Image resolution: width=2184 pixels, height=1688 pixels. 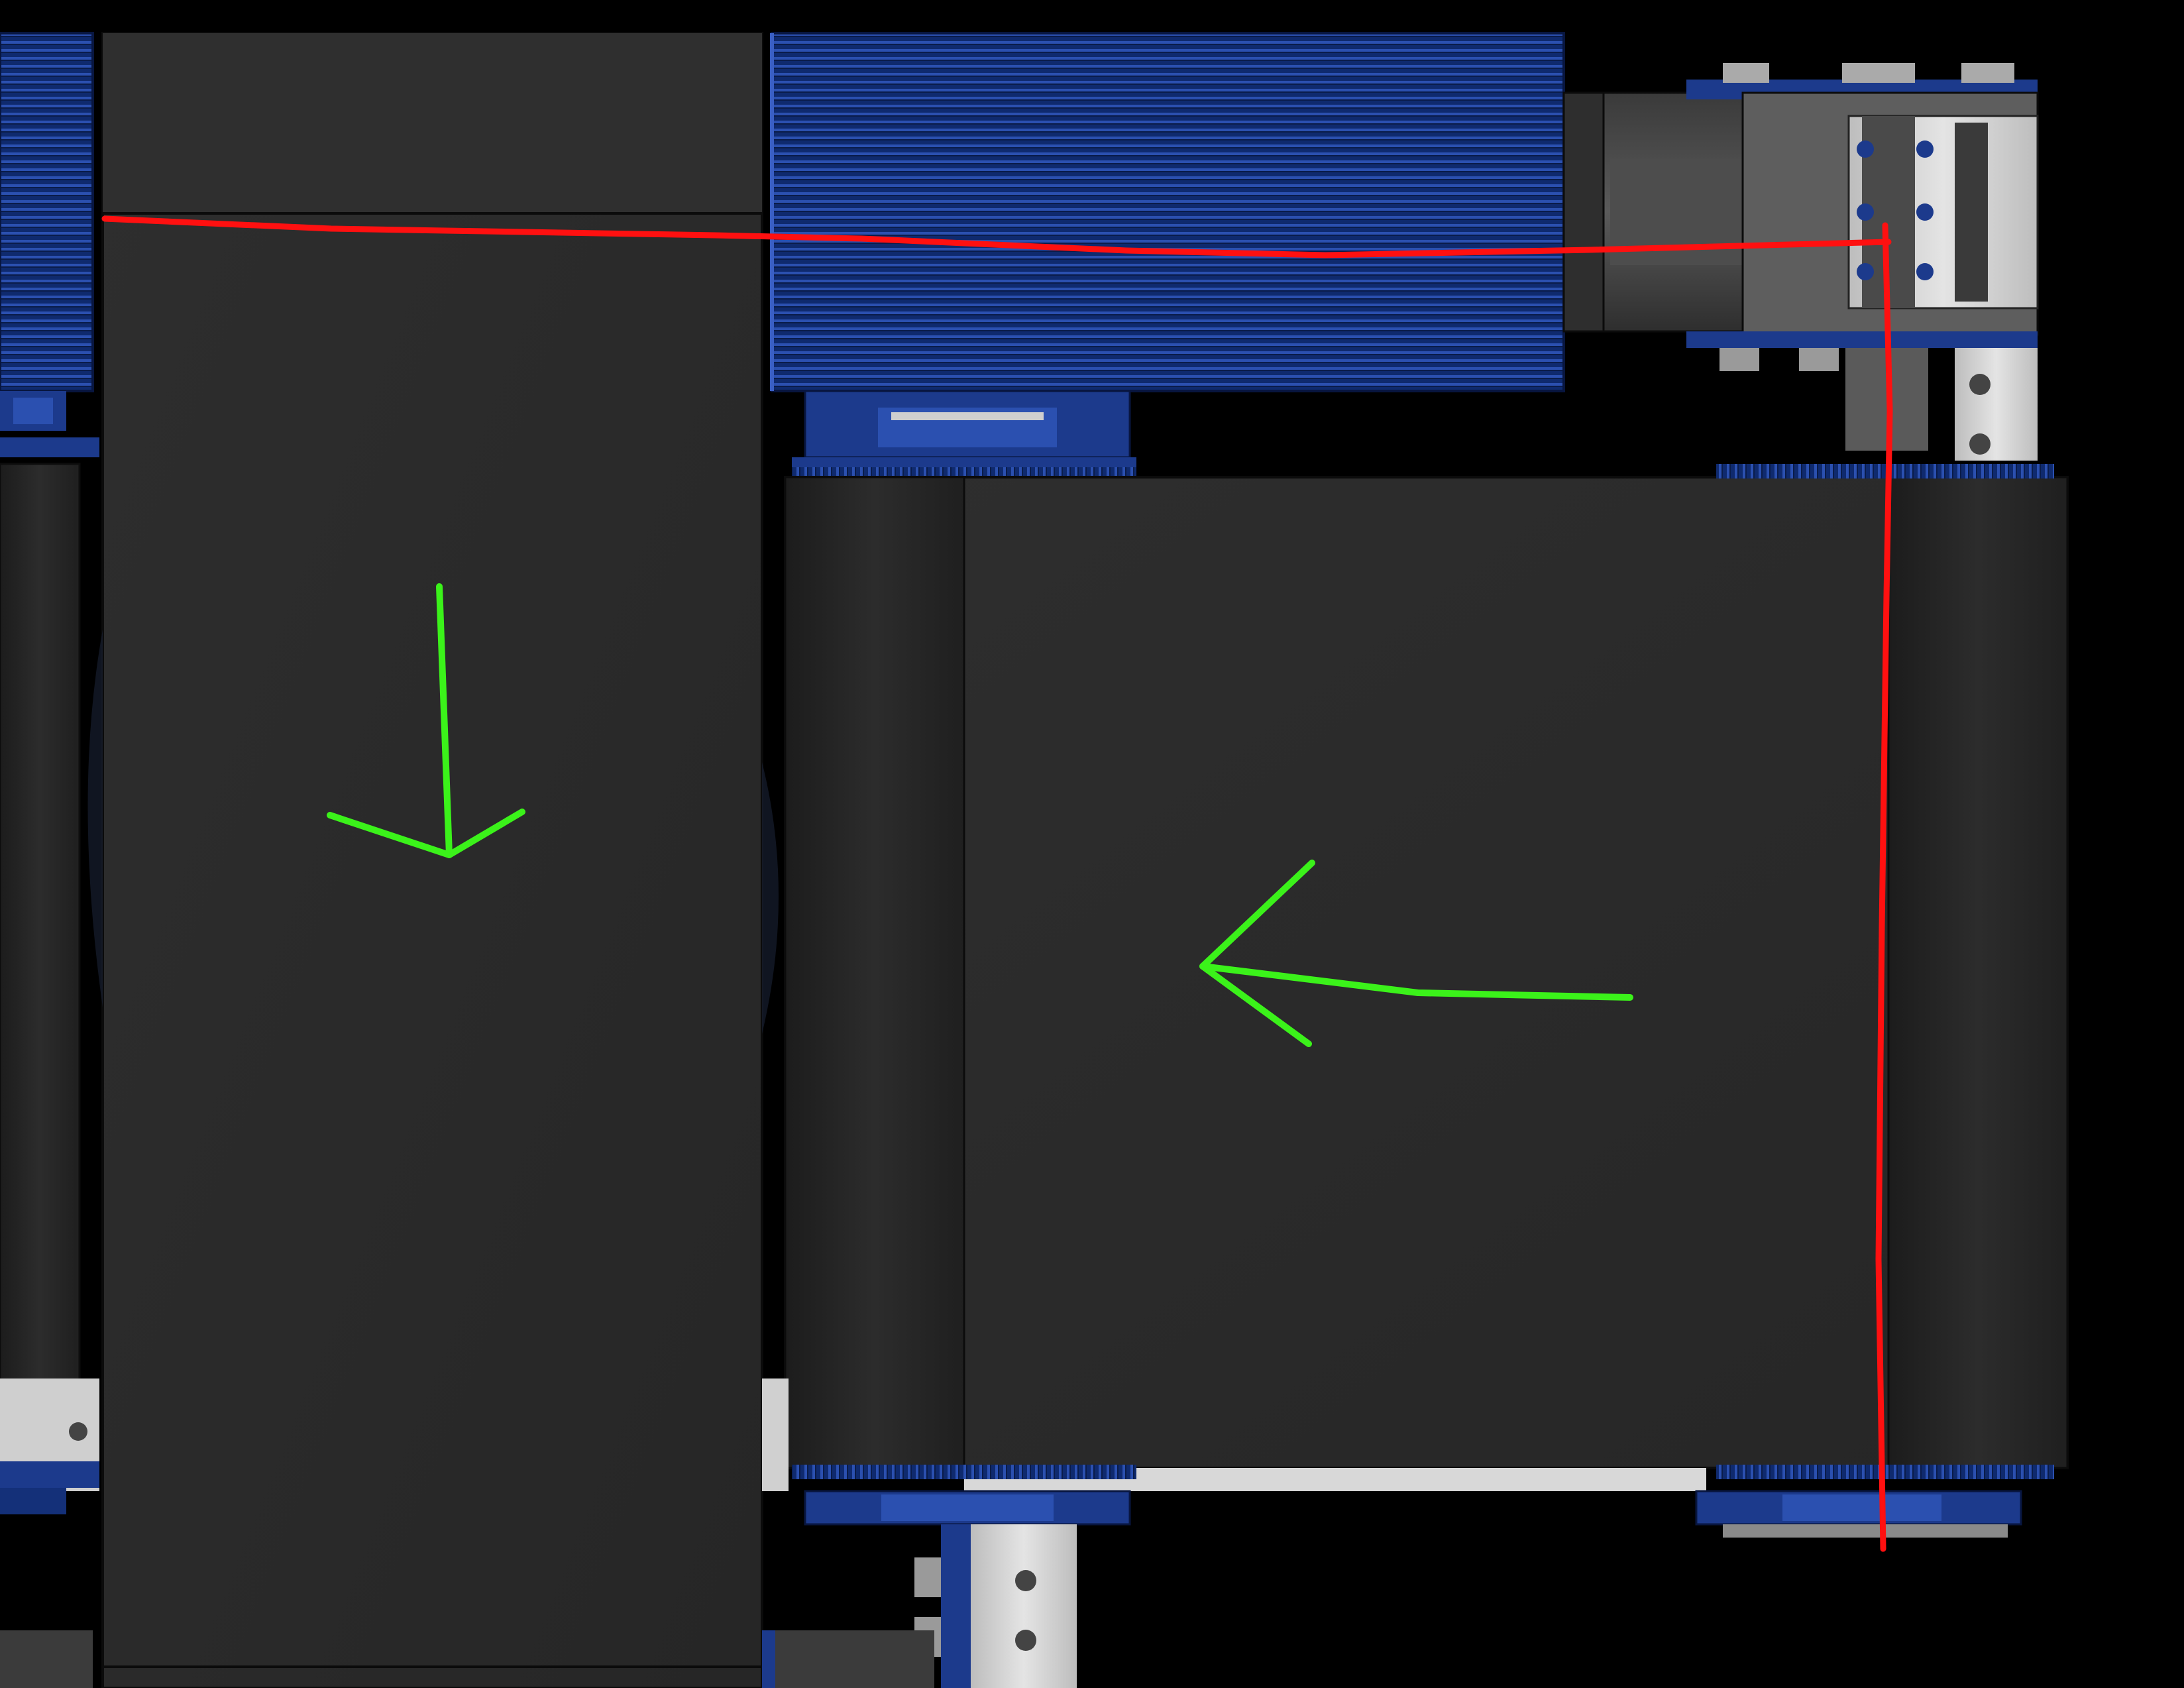 What do you see at coordinates (49, 244) in the screenshot?
I see `left-ribbed-pulley` at bounding box center [49, 244].